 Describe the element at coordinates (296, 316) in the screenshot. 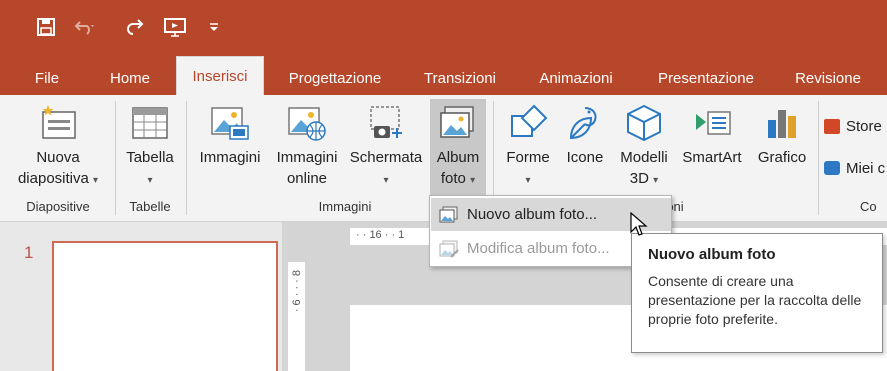

I see `vertical-ruler: · 6 · · · 8` at that location.